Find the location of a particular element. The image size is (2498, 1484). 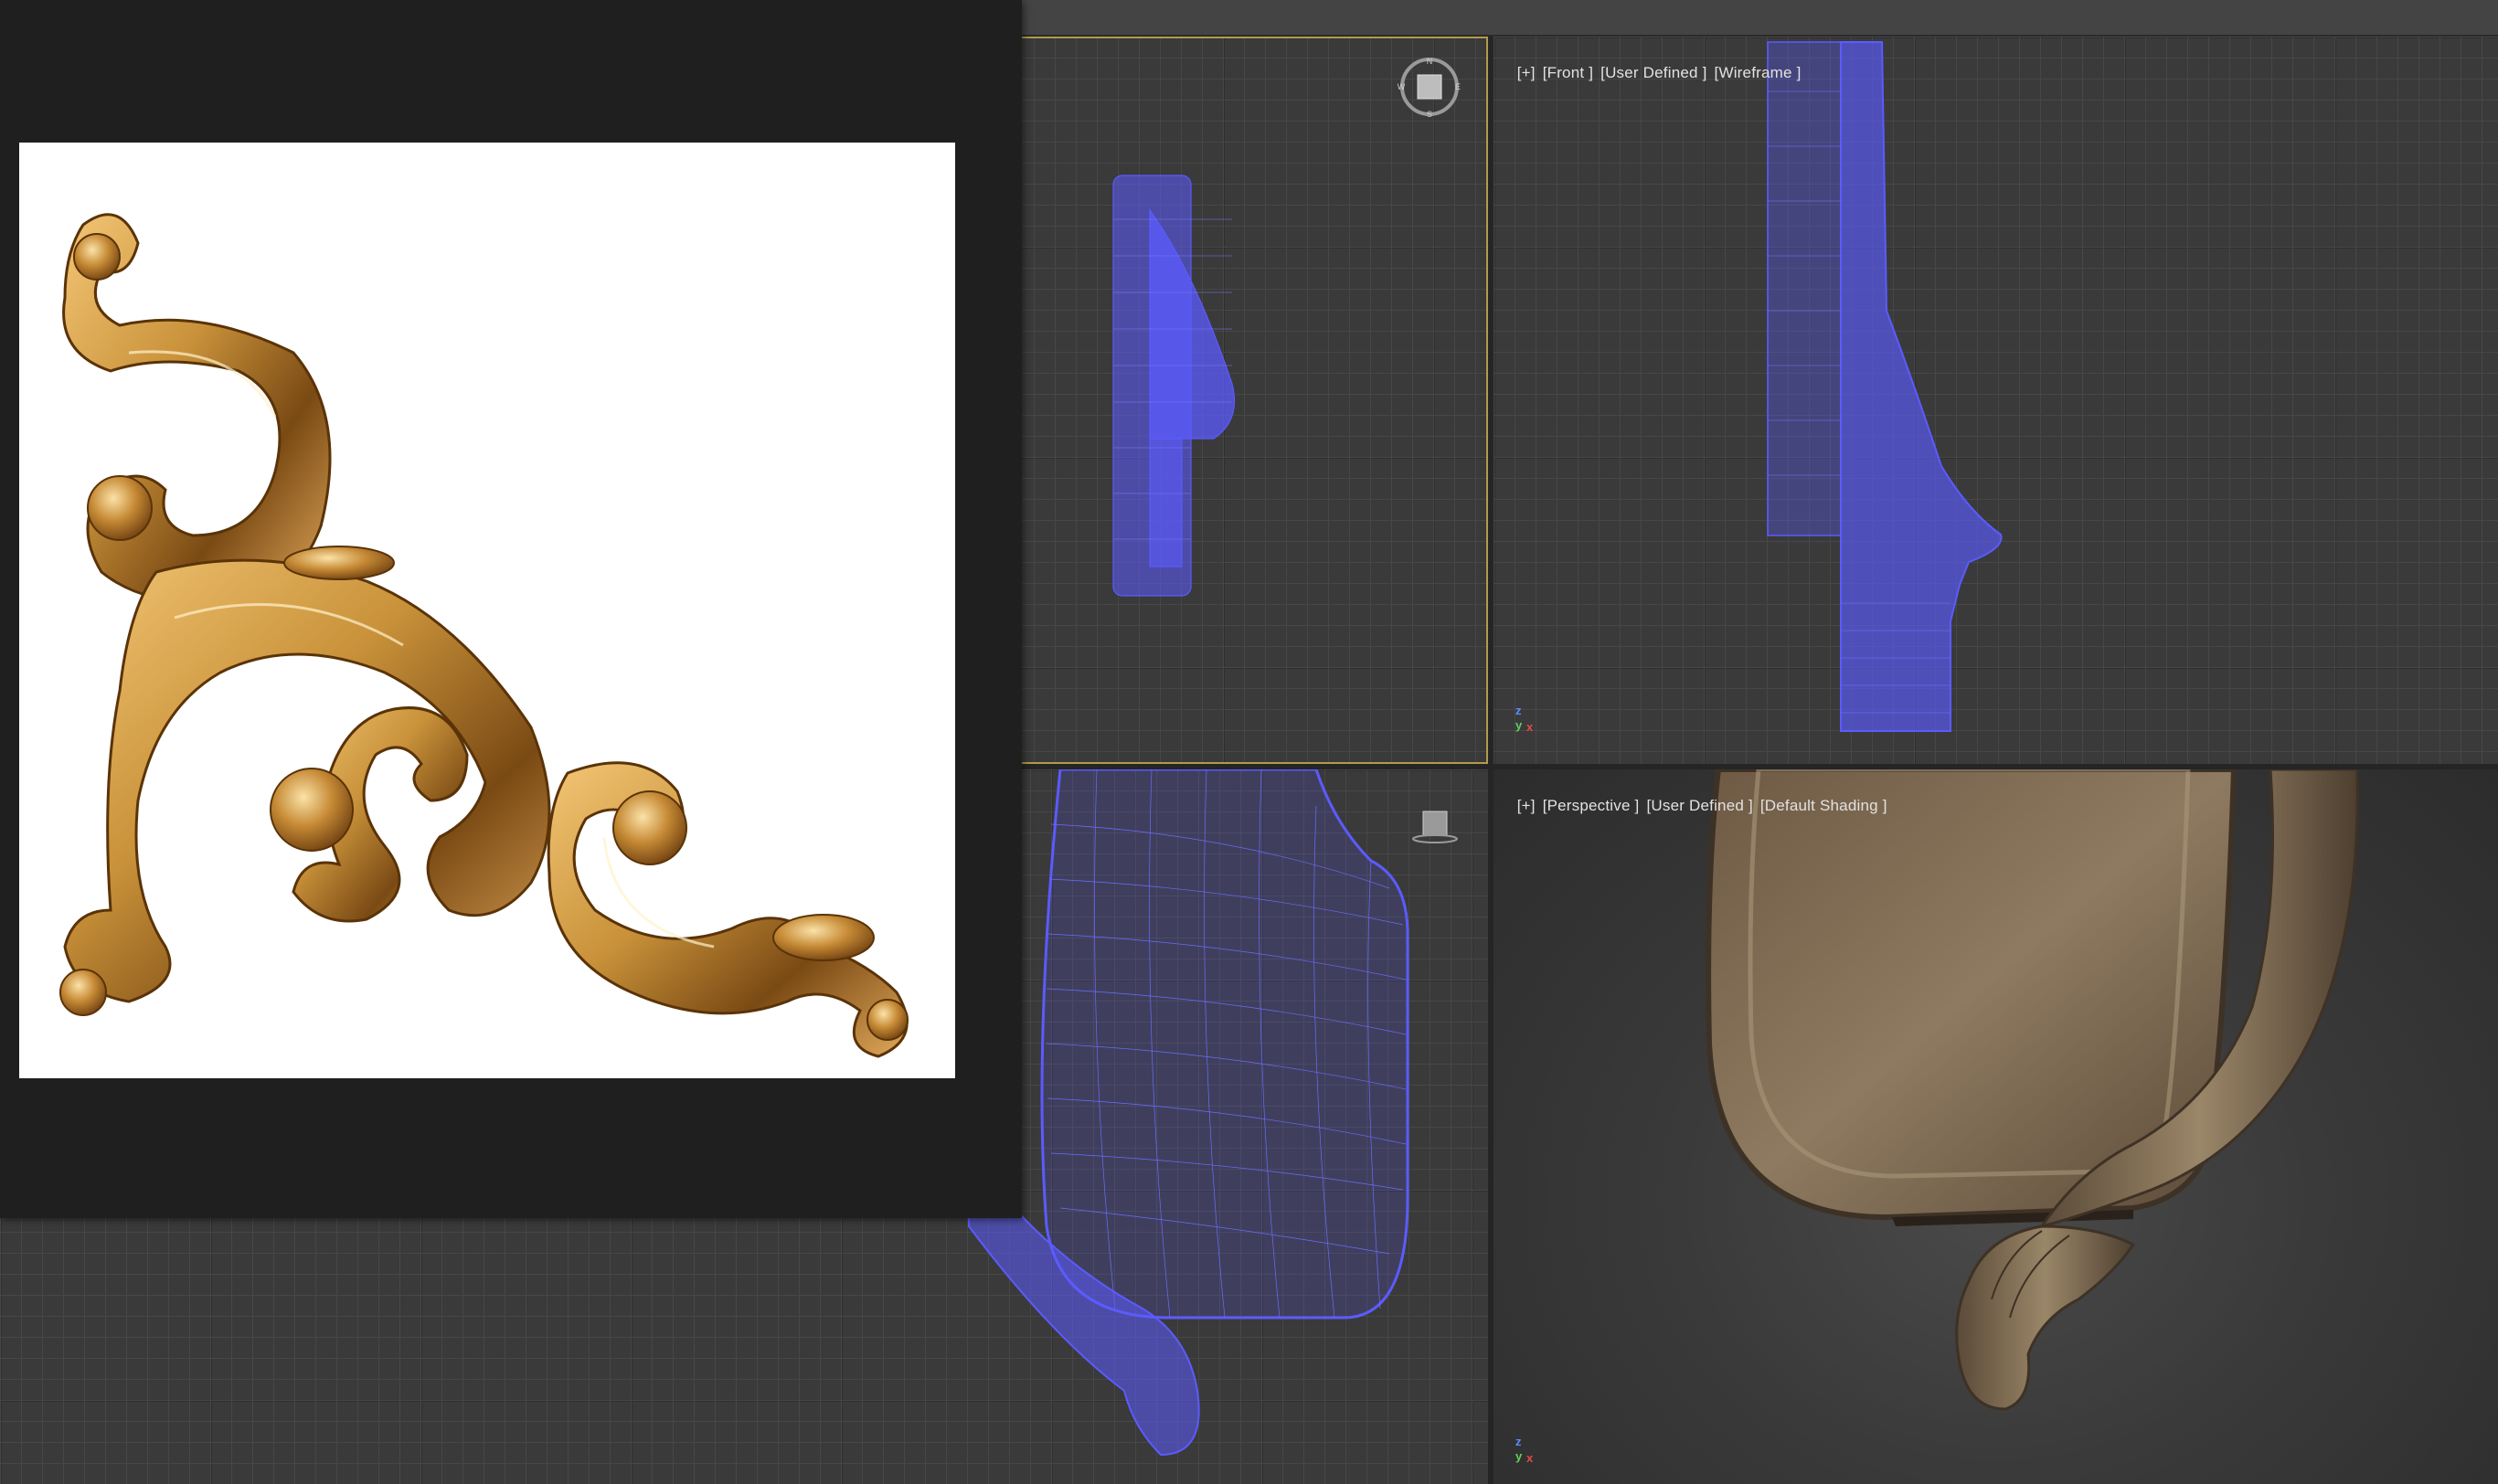

top-viewport: N S E W is located at coordinates (1250, 400).